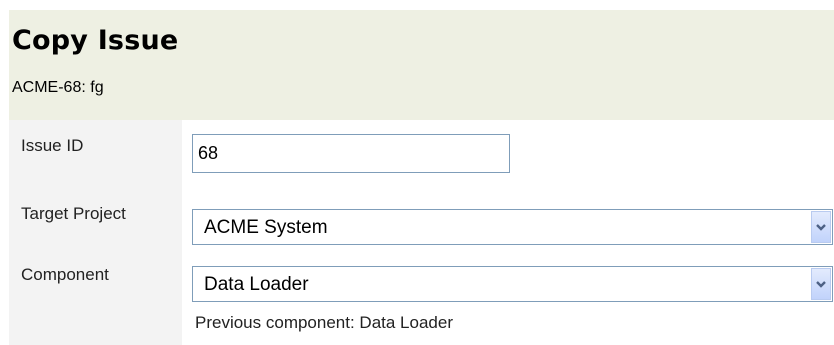  What do you see at coordinates (266, 227) in the screenshot?
I see `target-project-value: ACME System` at bounding box center [266, 227].